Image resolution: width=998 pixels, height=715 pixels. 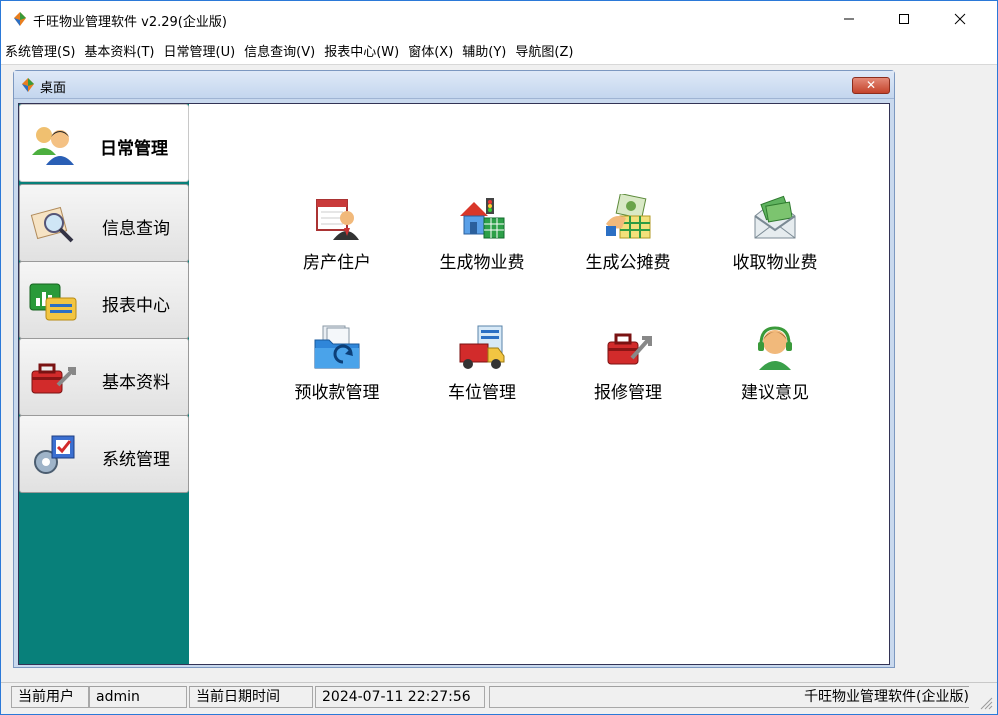 What do you see at coordinates (337, 219) in the screenshot?
I see `resident-calendar-icon` at bounding box center [337, 219].